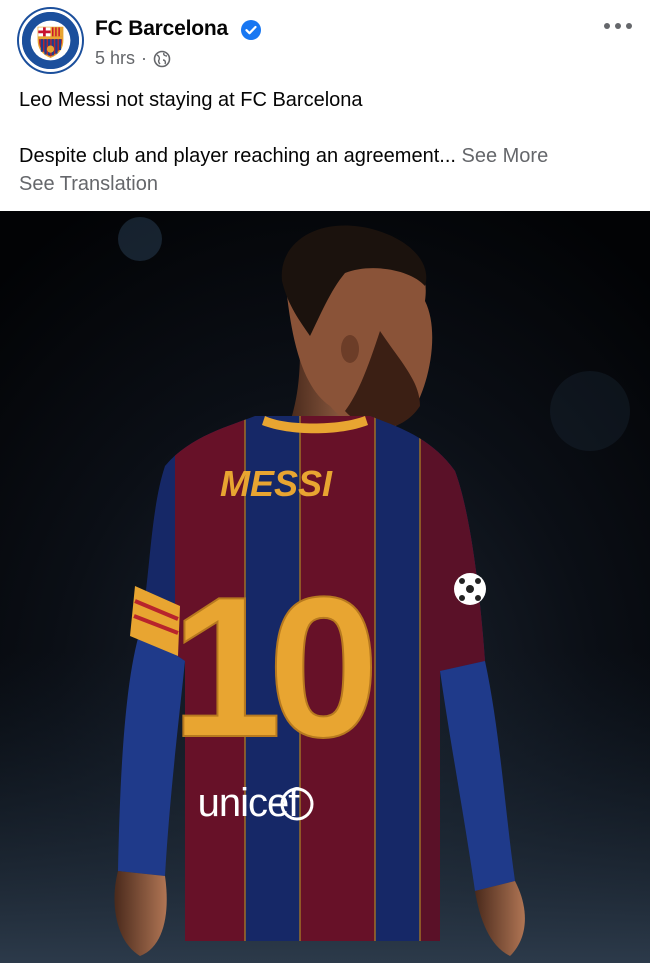 The image size is (650, 963). I want to click on shirt-number-text: 10, so click(271, 667).